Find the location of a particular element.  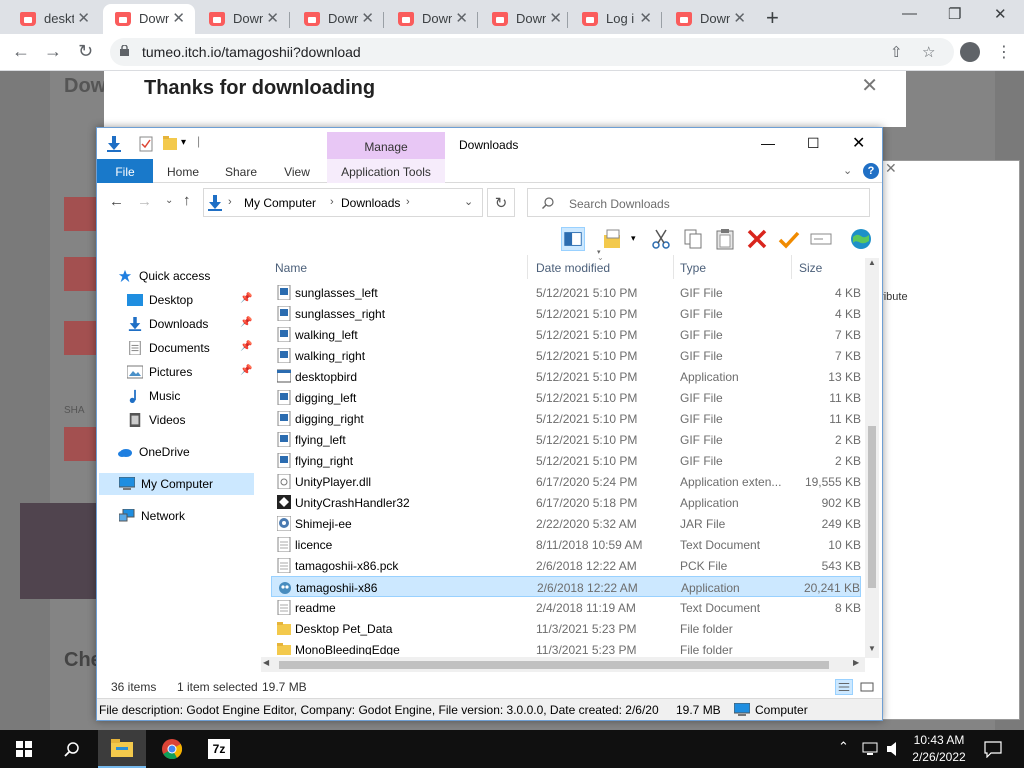

scroll-up-icon: ▲ is located at coordinates (872, 262).